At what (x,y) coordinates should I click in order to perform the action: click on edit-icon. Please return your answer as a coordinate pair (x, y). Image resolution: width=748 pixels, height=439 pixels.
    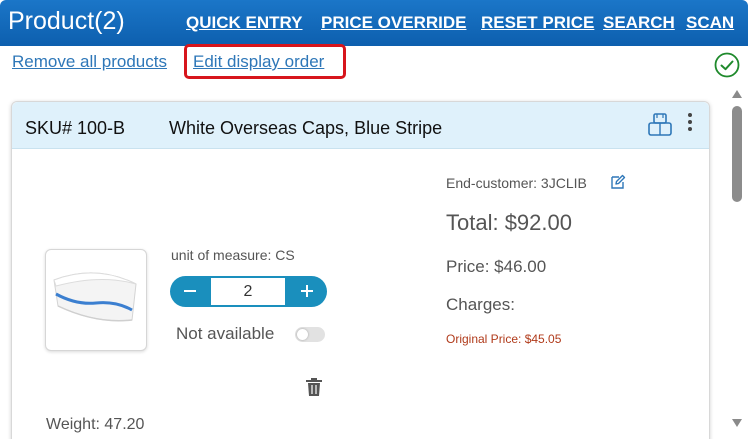
    Looking at the image, I should click on (618, 182).